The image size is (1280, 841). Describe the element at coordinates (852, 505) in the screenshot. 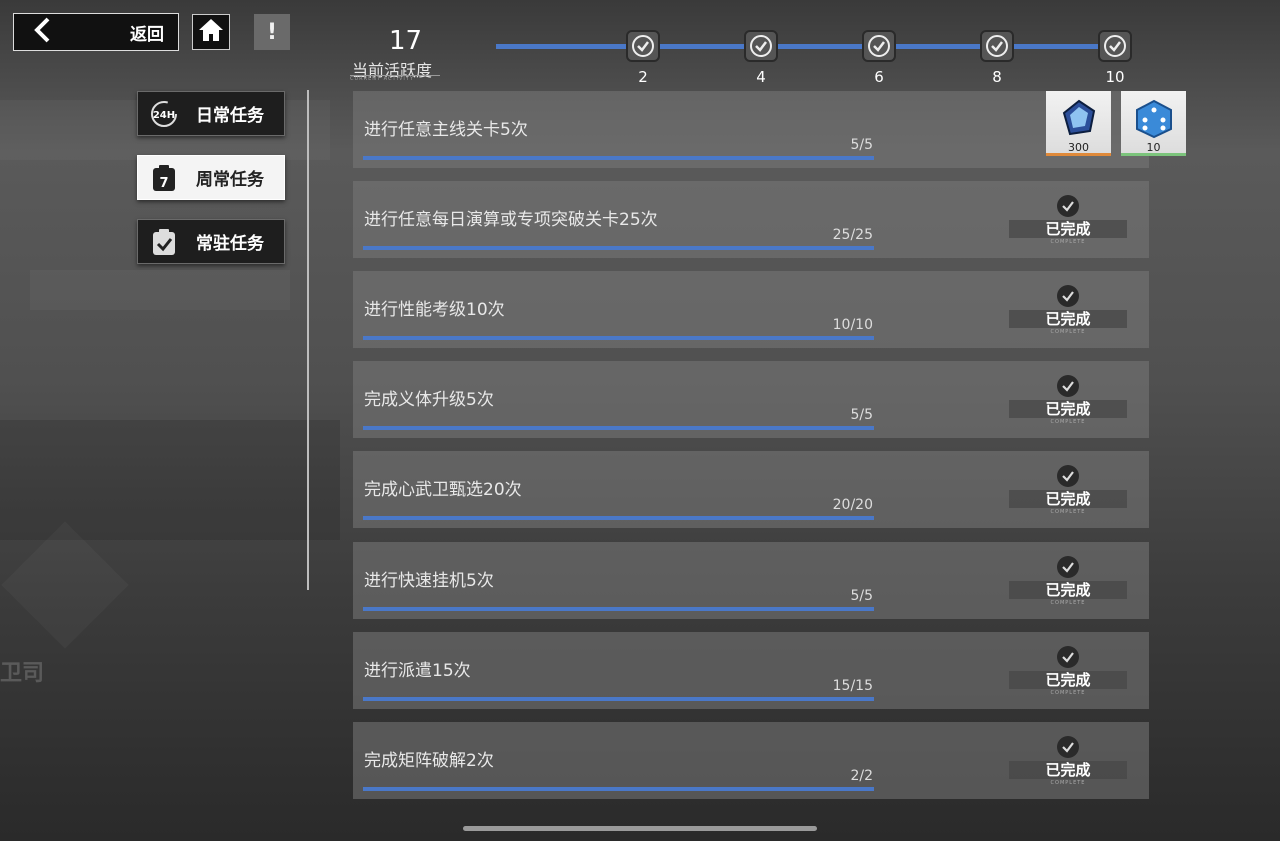

I see `task-progress-text: 20/20` at that location.